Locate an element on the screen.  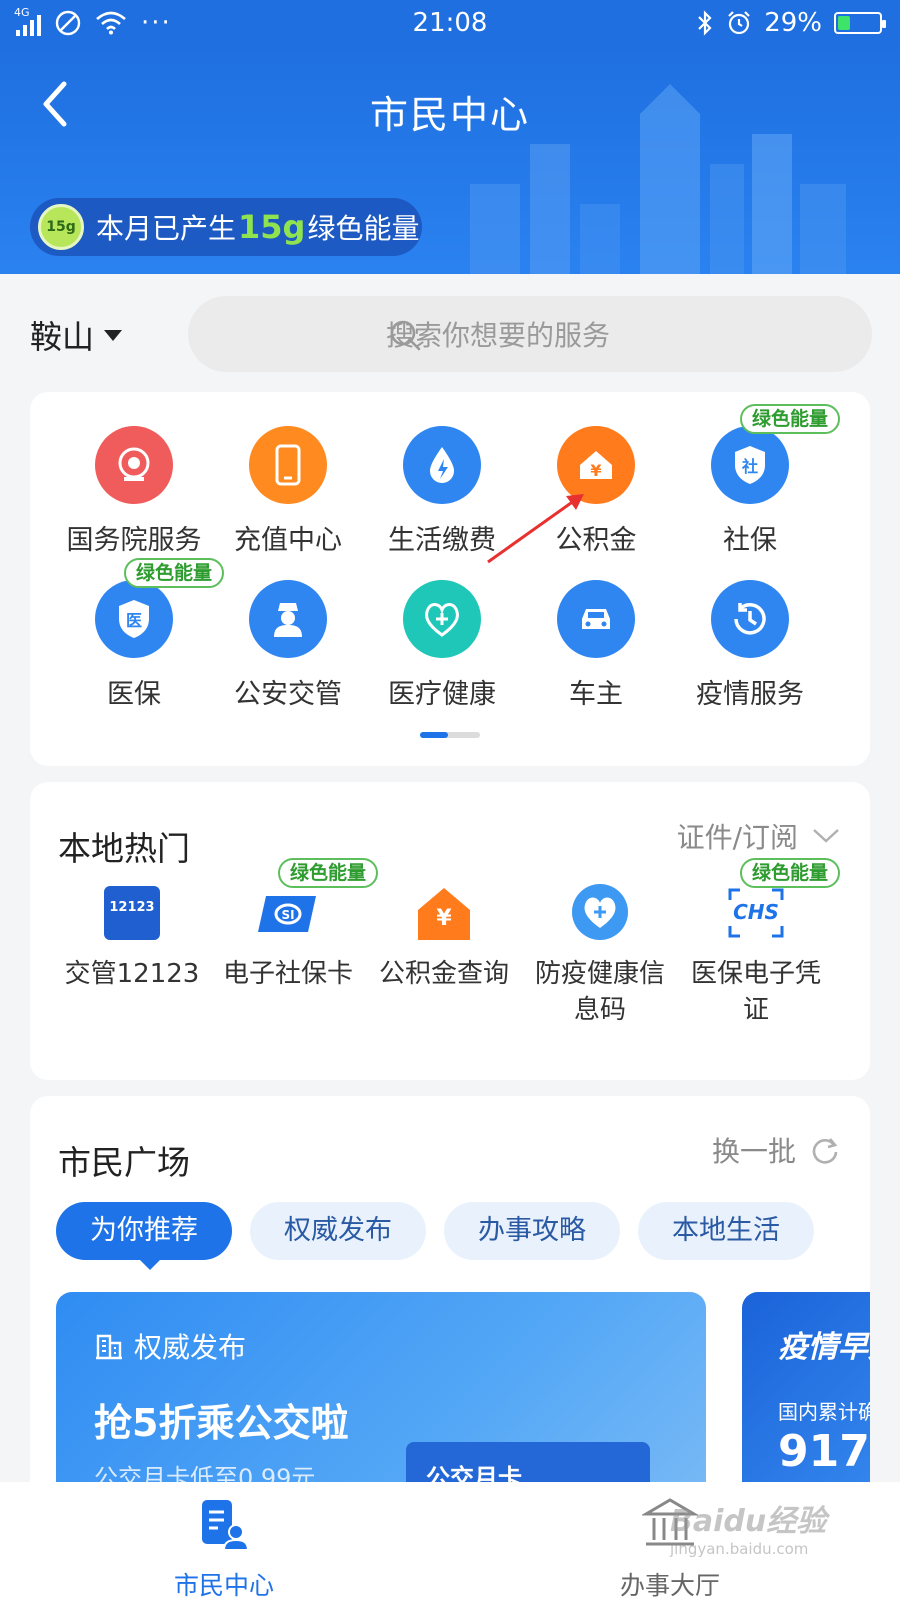
hot-item-fund-query: ¥ 公积金查询 is located at coordinates (444, 939).